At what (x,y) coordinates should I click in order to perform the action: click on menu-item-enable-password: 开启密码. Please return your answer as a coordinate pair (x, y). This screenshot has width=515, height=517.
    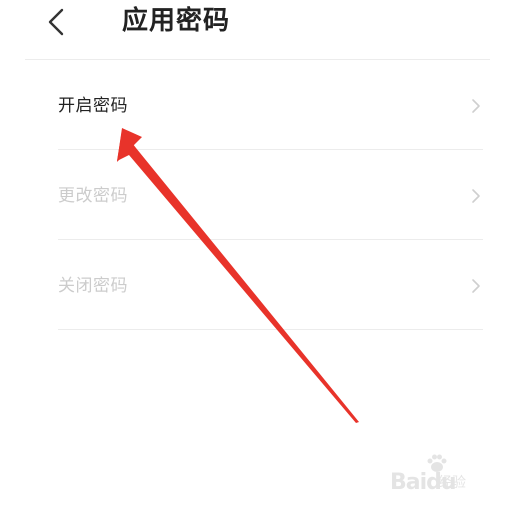
    Looking at the image, I should click on (270, 105).